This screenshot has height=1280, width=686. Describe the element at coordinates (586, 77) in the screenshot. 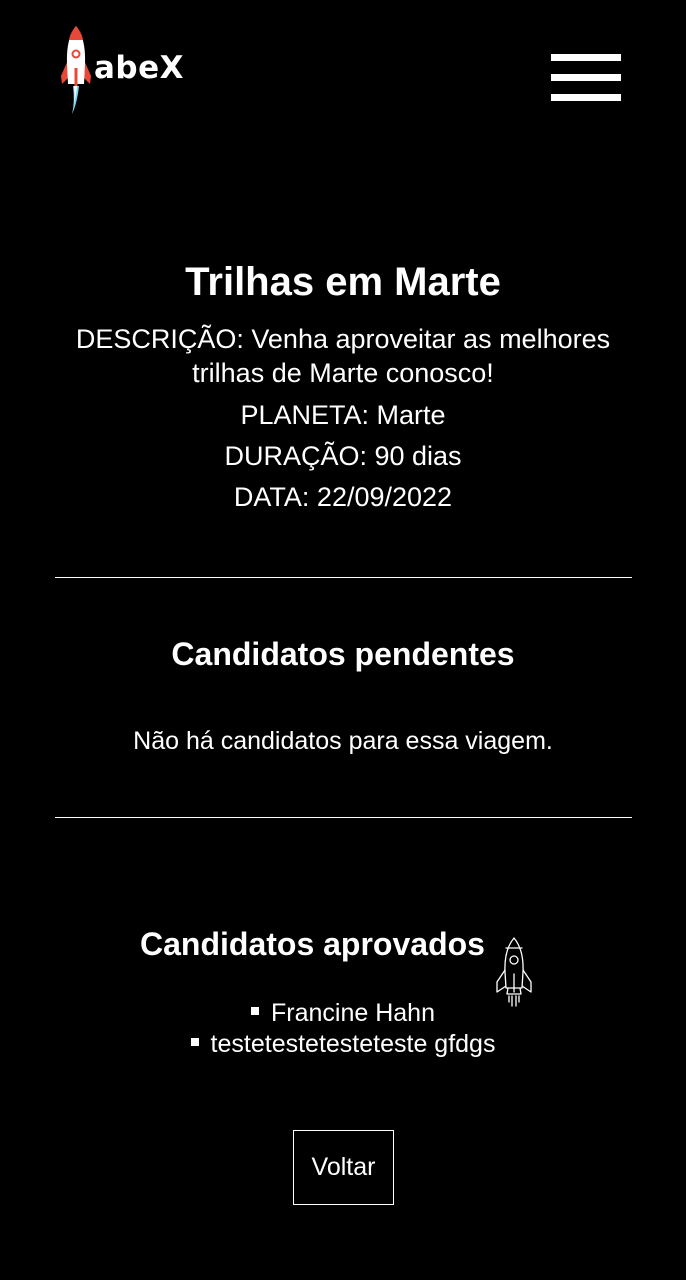

I see `menu-button` at that location.